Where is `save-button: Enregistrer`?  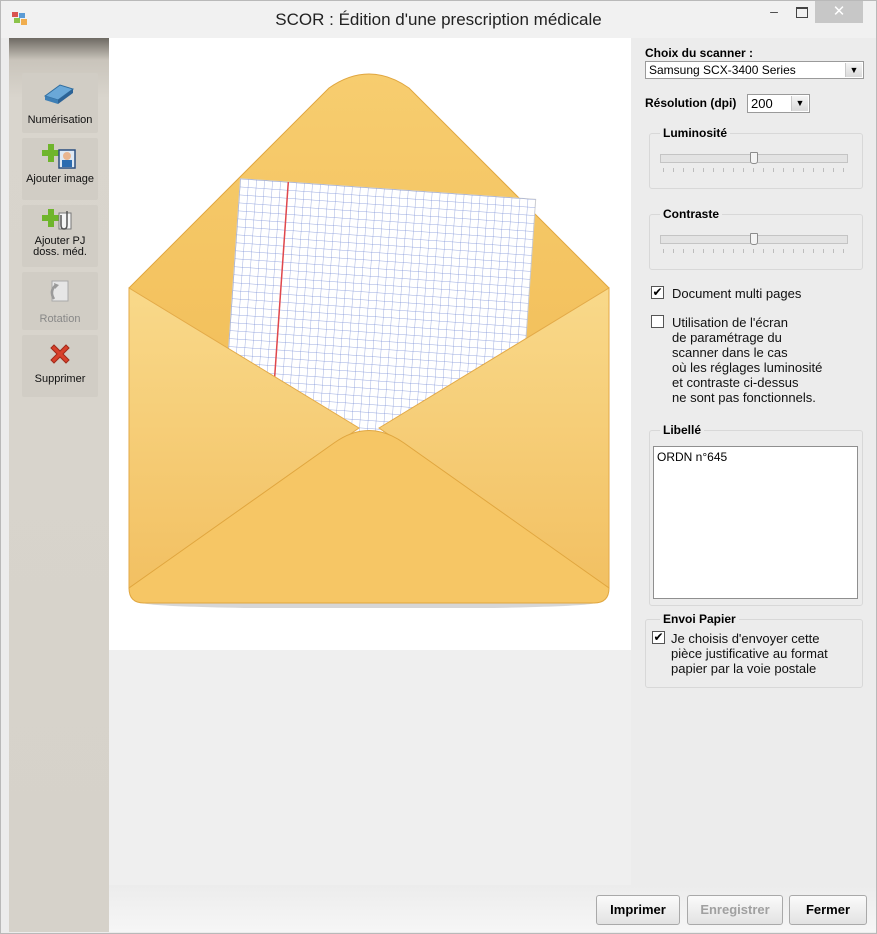 save-button: Enregistrer is located at coordinates (735, 910).